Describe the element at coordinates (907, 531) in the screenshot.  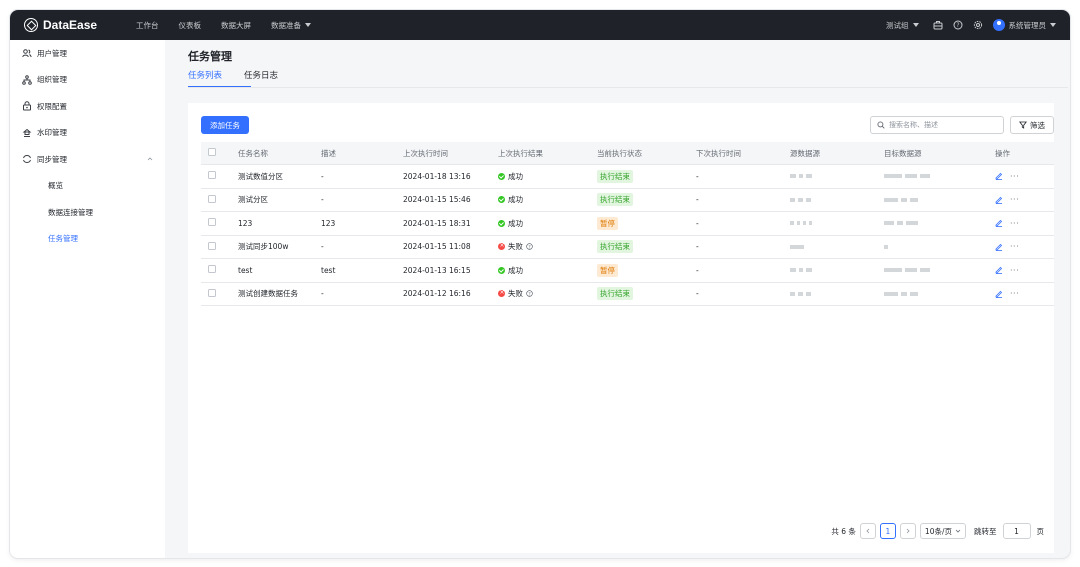
I see `next-page-button` at that location.